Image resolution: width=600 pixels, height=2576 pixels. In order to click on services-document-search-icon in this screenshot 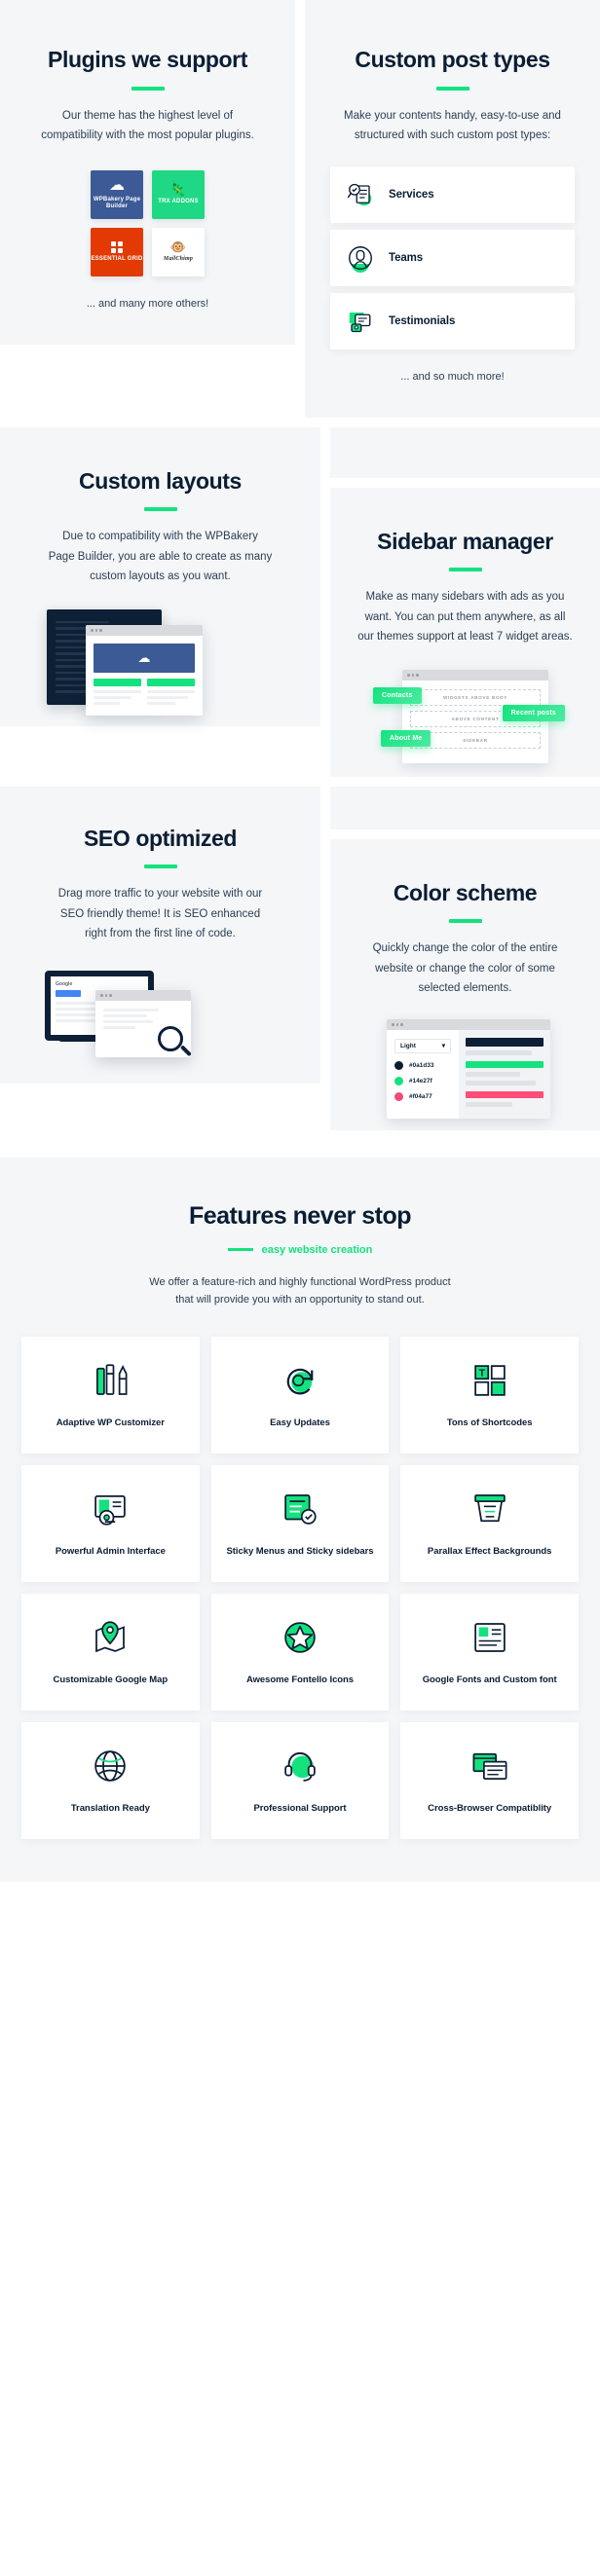, I will do `click(359, 194)`.